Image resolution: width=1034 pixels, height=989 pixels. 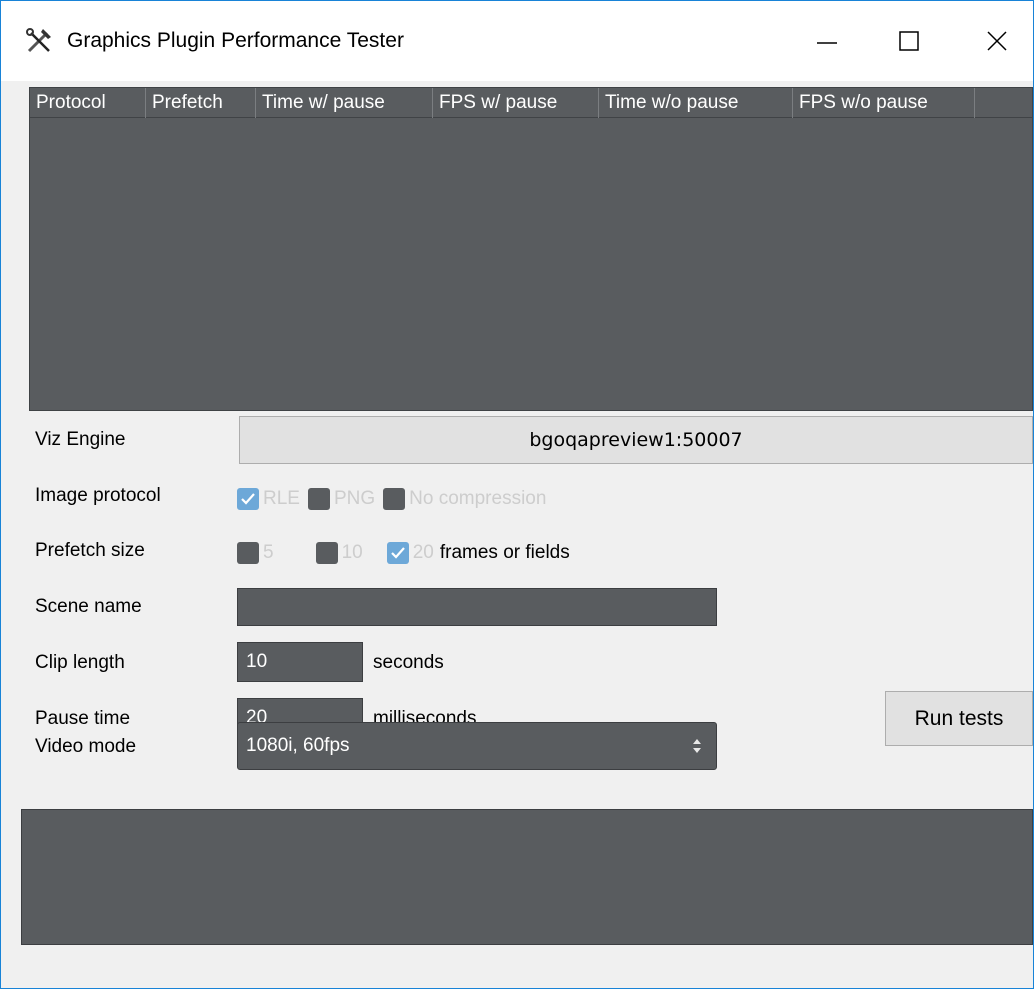 What do you see at coordinates (326, 553) in the screenshot?
I see `prefetch-10-checkbox` at bounding box center [326, 553].